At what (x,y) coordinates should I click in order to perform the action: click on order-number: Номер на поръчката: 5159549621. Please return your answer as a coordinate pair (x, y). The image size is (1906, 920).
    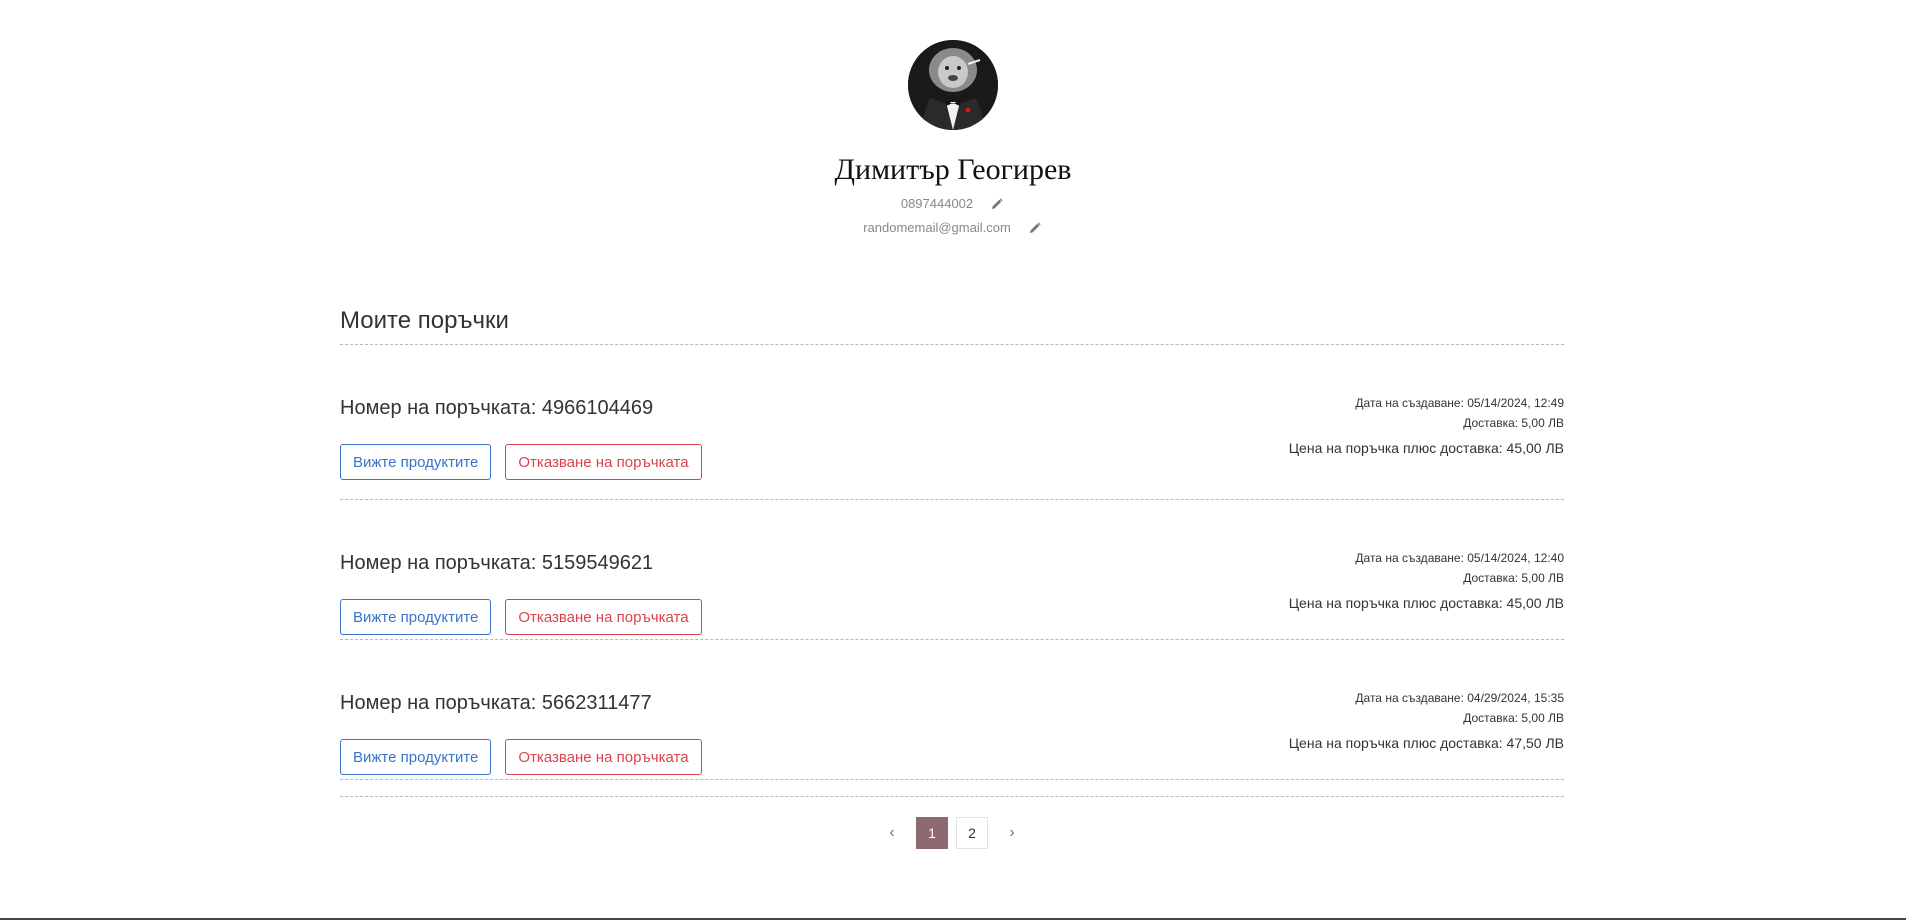
    Looking at the image, I should click on (497, 563).